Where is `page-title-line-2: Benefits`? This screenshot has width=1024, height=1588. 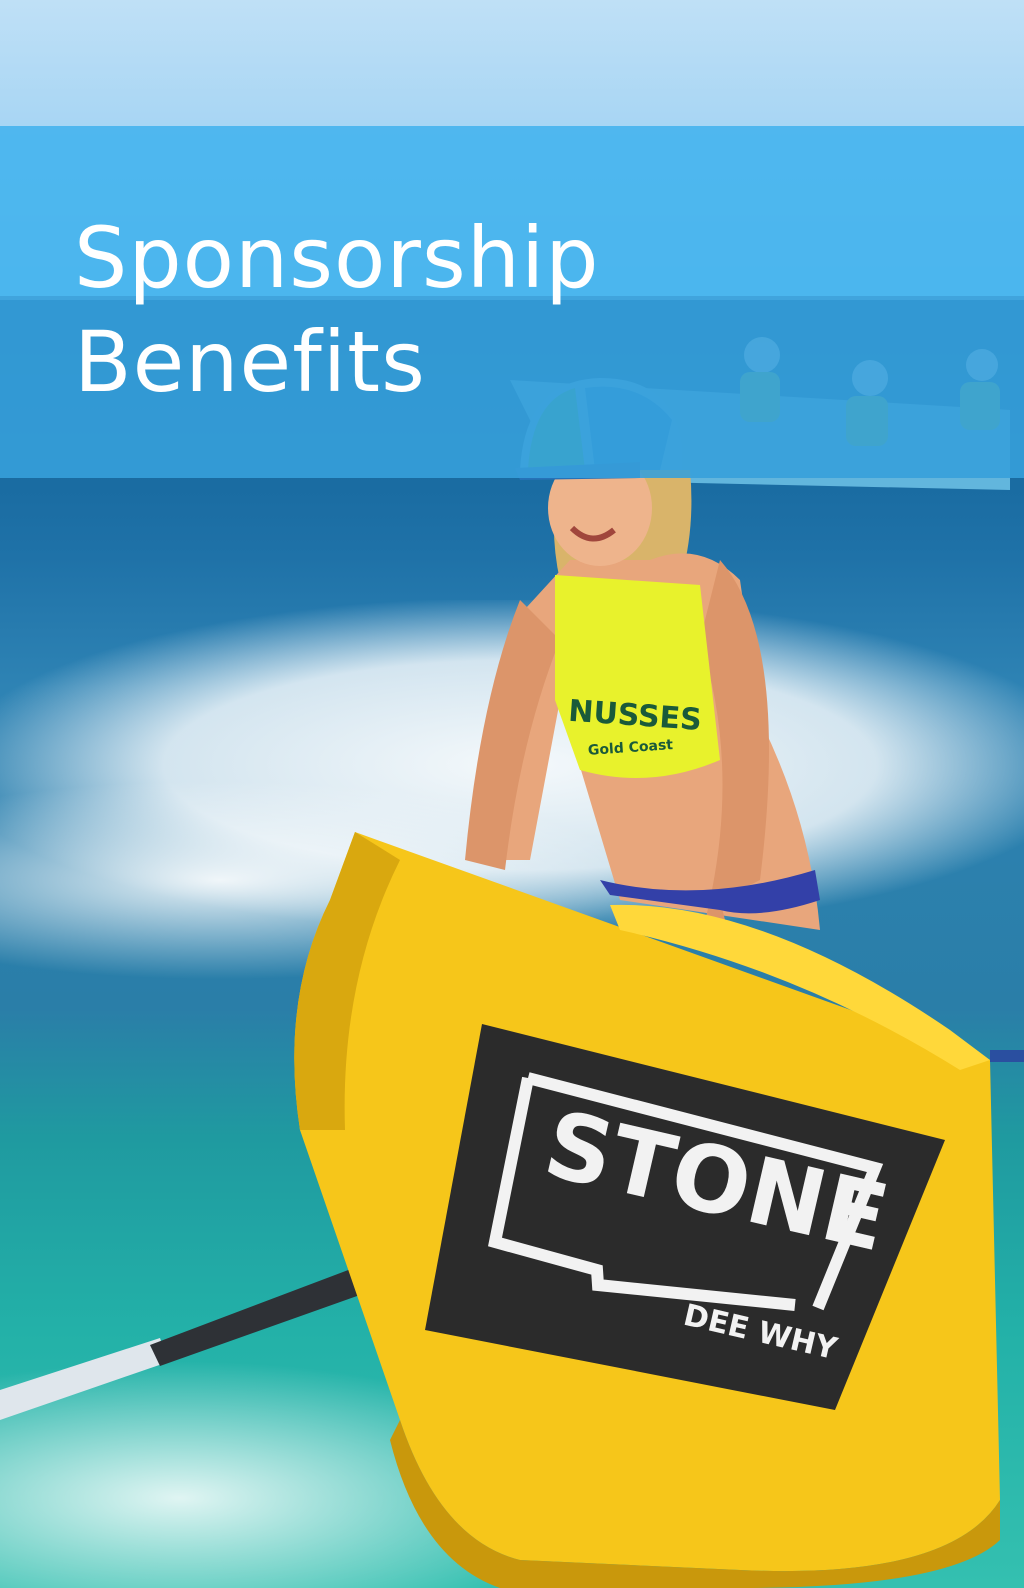
page-title-line-2: Benefits is located at coordinates (250, 362).